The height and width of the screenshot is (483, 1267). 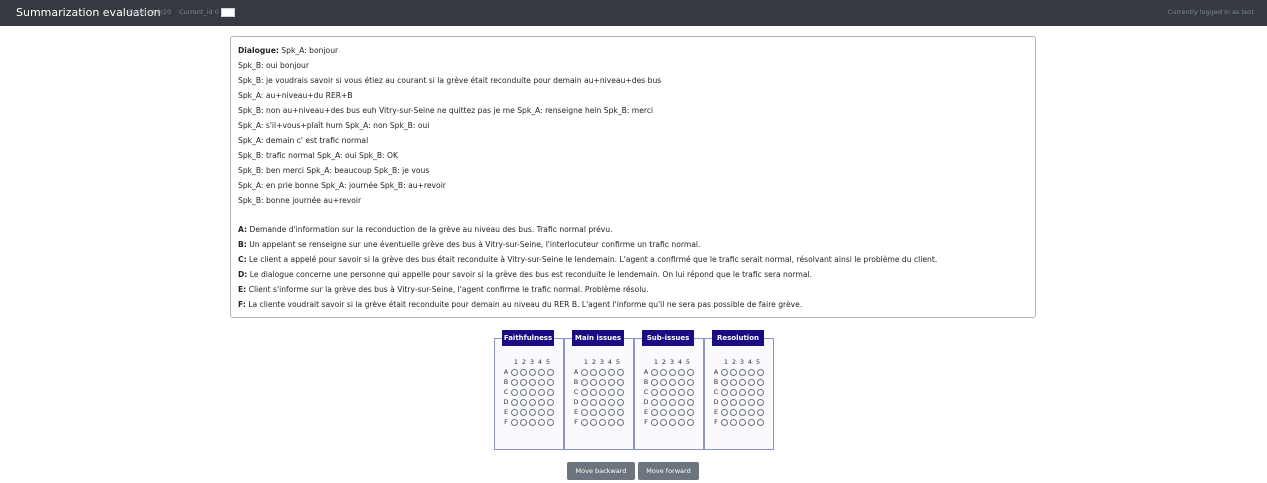 I want to click on current-id-input, so click(x=228, y=12).